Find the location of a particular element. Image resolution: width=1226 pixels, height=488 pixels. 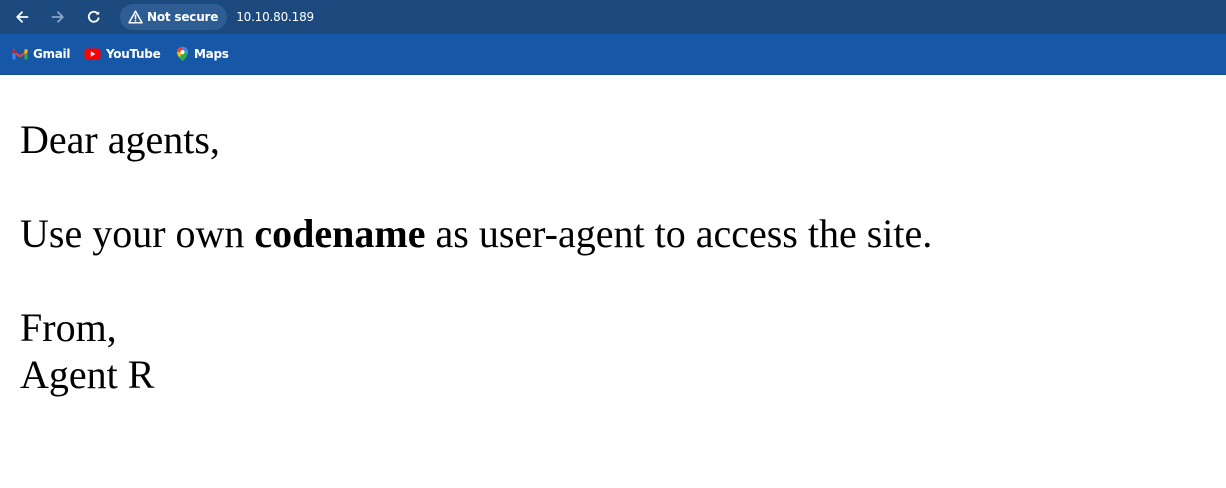

security-label: Not secure is located at coordinates (183, 17).